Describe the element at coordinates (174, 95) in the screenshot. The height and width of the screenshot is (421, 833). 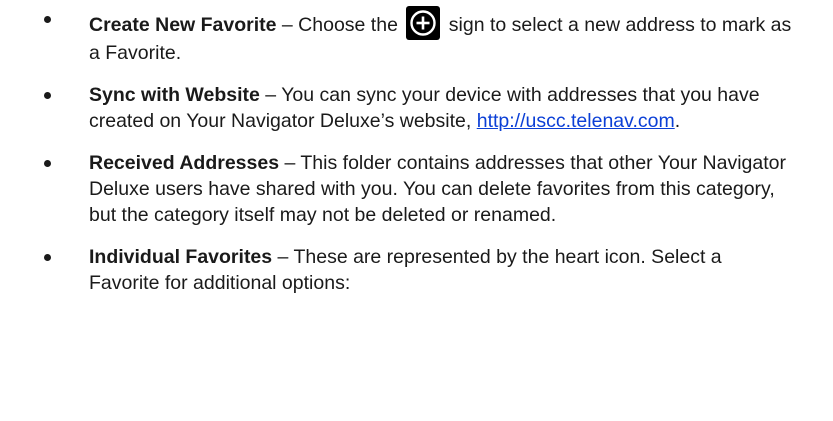
I see `item-term: Sync with Website` at that location.